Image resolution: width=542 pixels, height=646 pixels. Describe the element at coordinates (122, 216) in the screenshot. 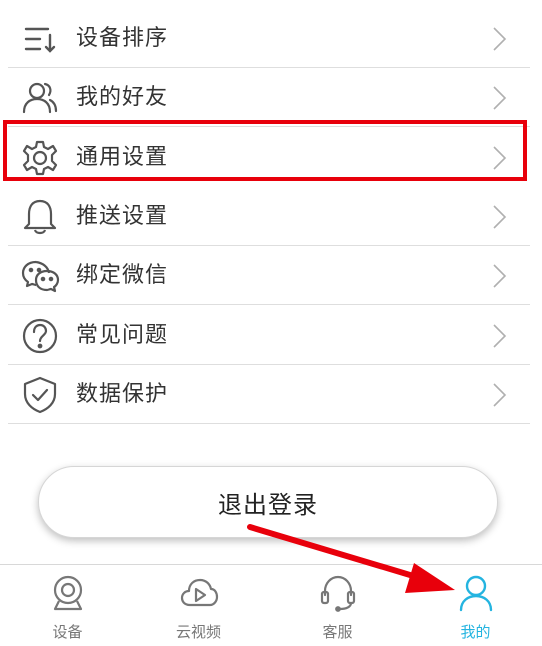

I see `menu-item-label: 推送设置` at that location.